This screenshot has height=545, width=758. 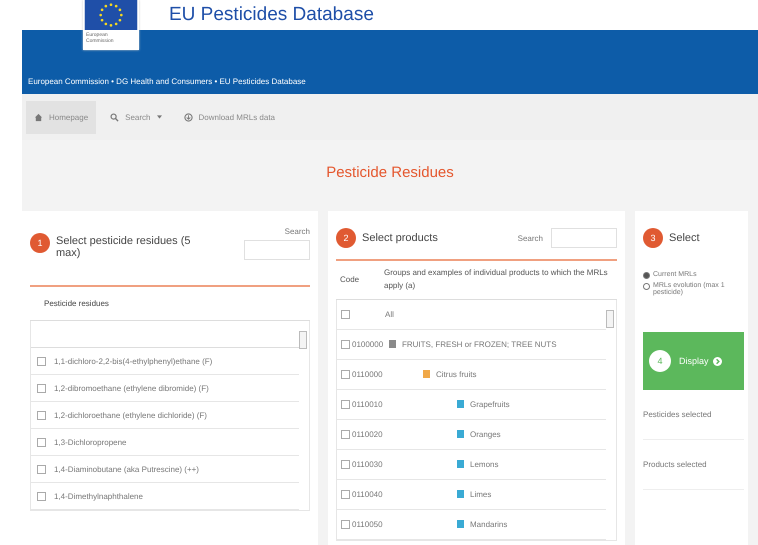 I want to click on nav-item: Search, so click(x=136, y=117).